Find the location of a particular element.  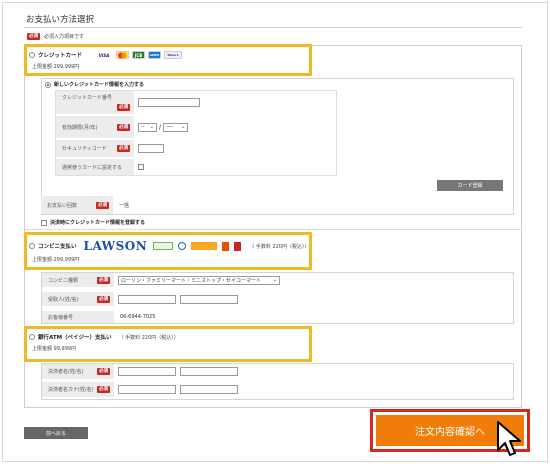

convenience-label: コンビニ支払い is located at coordinates (57, 247).